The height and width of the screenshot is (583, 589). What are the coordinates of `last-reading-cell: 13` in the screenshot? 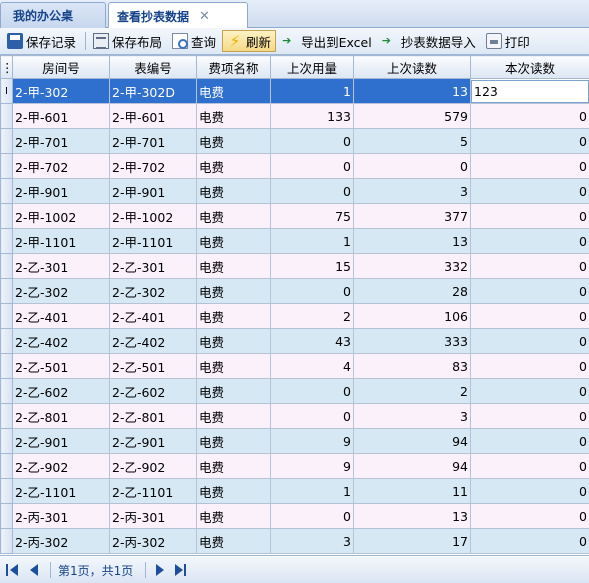 It's located at (412, 91).